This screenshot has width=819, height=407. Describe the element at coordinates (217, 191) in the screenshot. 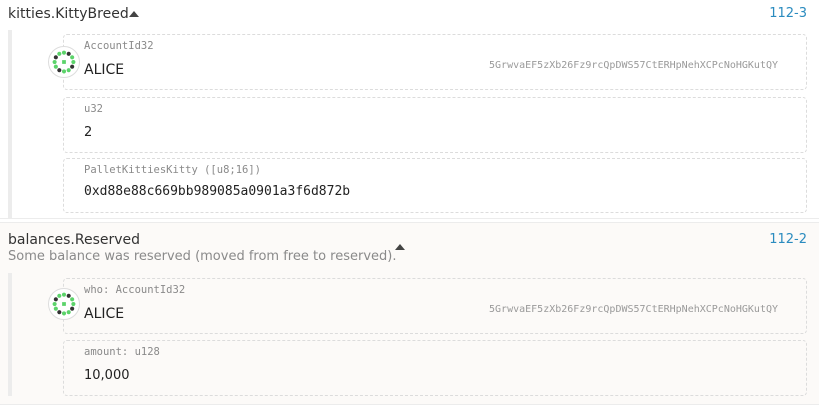

I see `param-value: 0xd88e88c669bb989085a0901a3f6d872b` at that location.